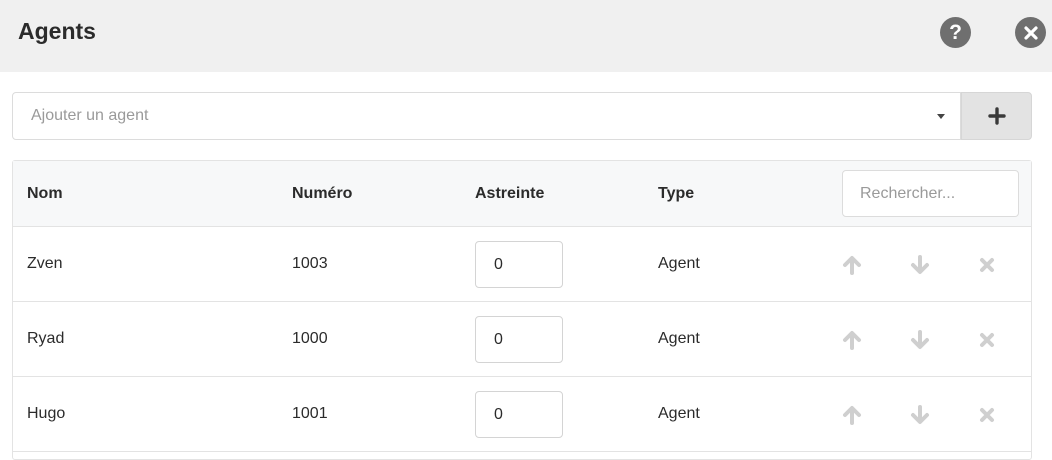 The height and width of the screenshot is (460, 1052). I want to click on agent-name: Ryad, so click(46, 338).